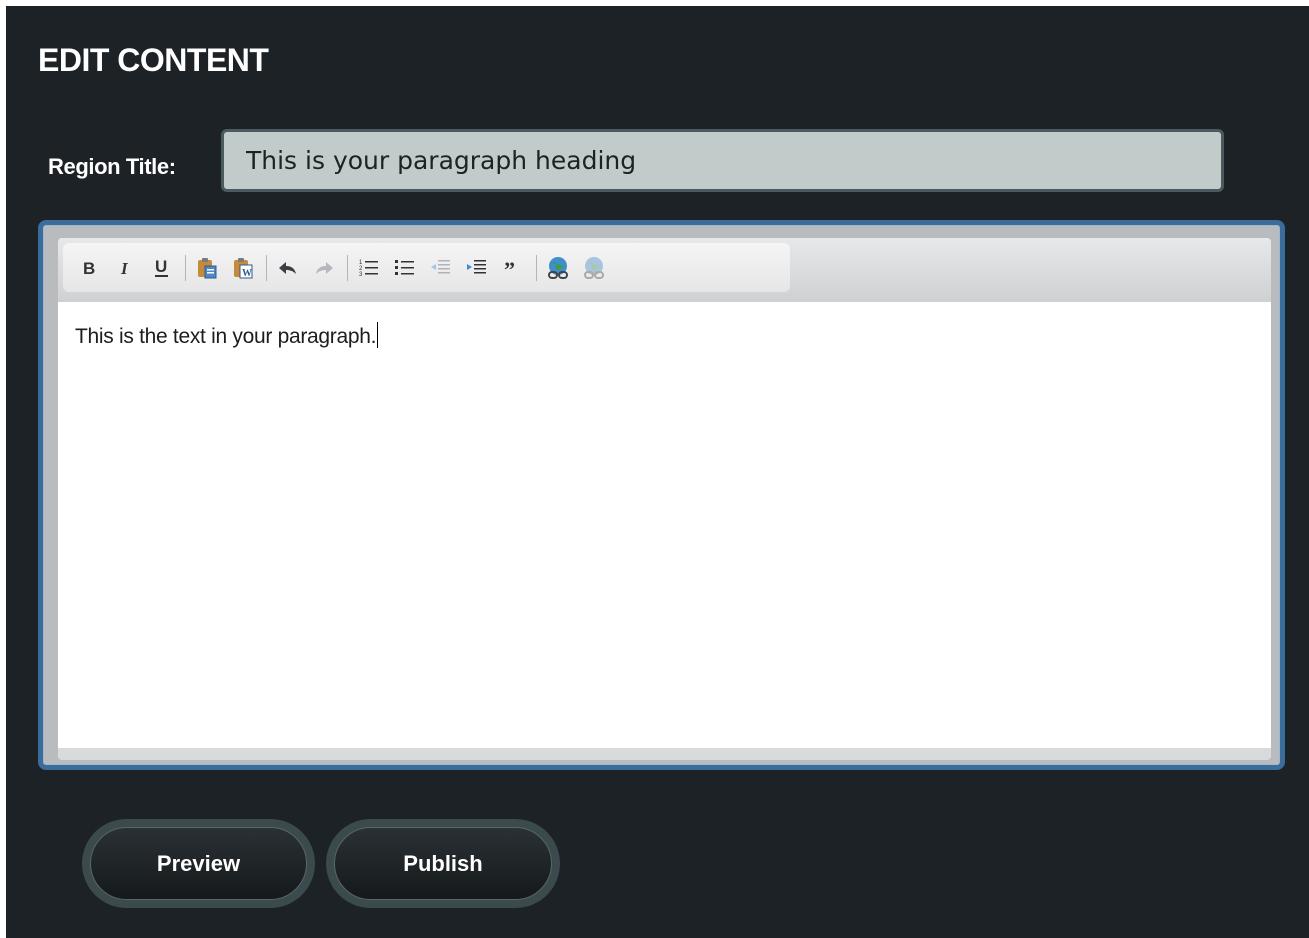 Image resolution: width=1309 pixels, height=938 pixels. I want to click on preview-button-ring: Preview, so click(198, 863).